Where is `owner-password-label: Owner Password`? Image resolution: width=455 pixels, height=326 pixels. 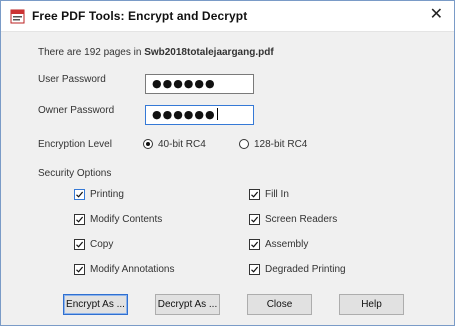
owner-password-label: Owner Password is located at coordinates (76, 110).